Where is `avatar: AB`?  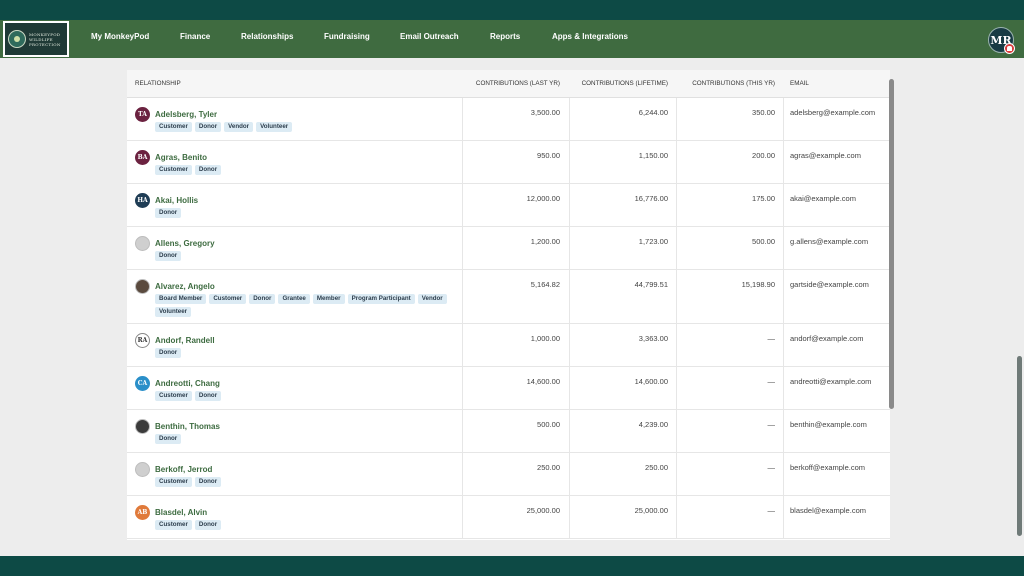 avatar: AB is located at coordinates (142, 512).